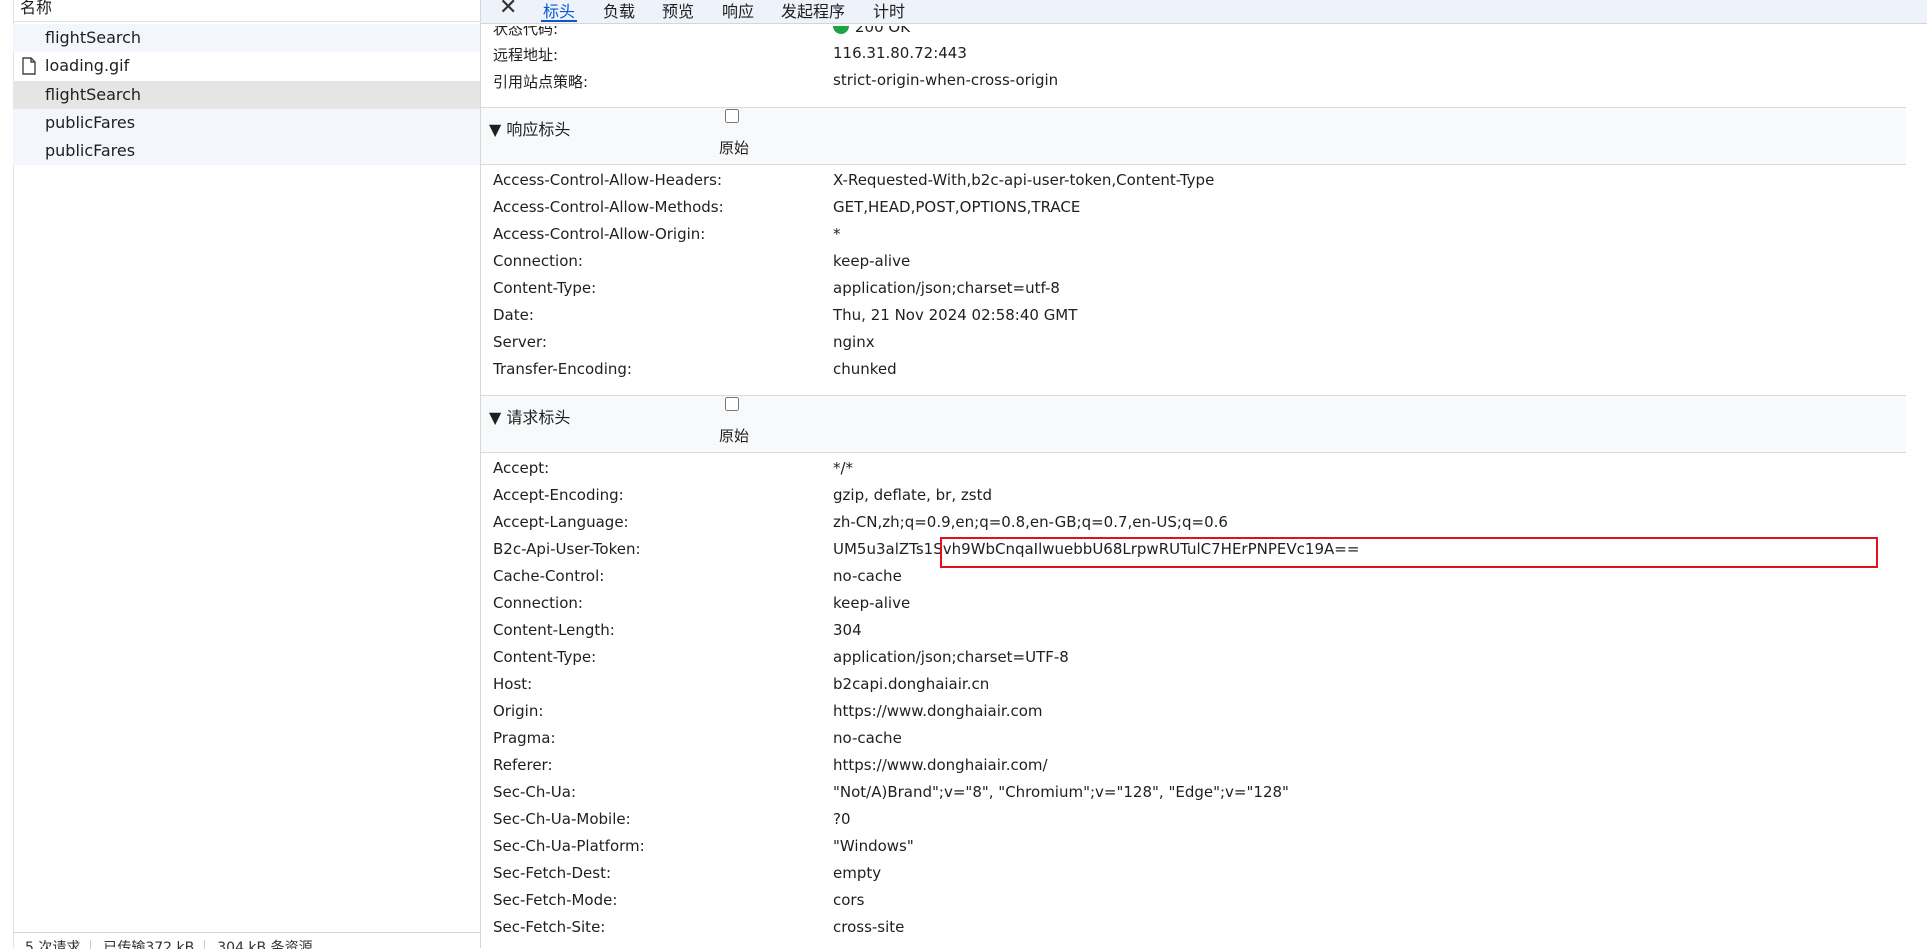 The width and height of the screenshot is (1927, 949). I want to click on header-row: Cache-Control: no-cache, so click(1191, 578).